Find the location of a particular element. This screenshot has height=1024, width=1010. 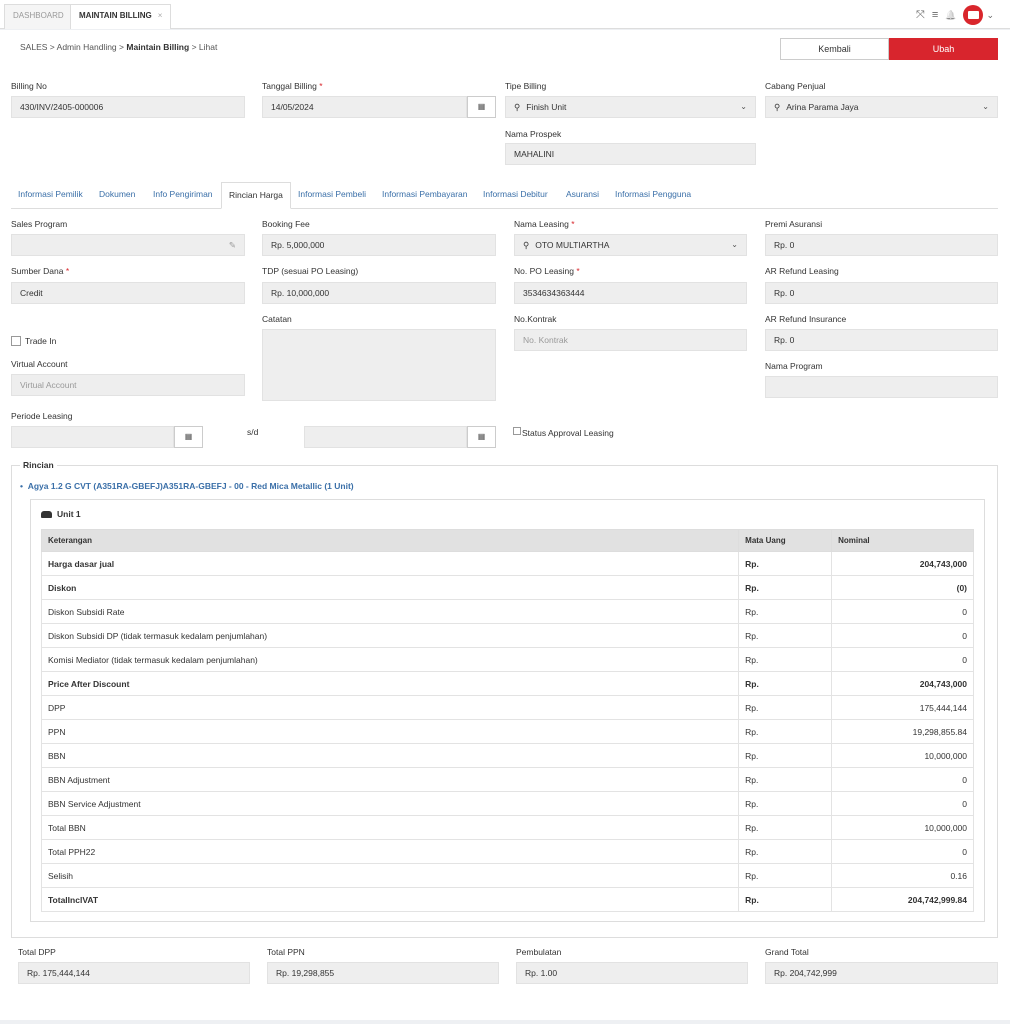

tab-rincian-harga: Rincian Harga is located at coordinates (256, 195).